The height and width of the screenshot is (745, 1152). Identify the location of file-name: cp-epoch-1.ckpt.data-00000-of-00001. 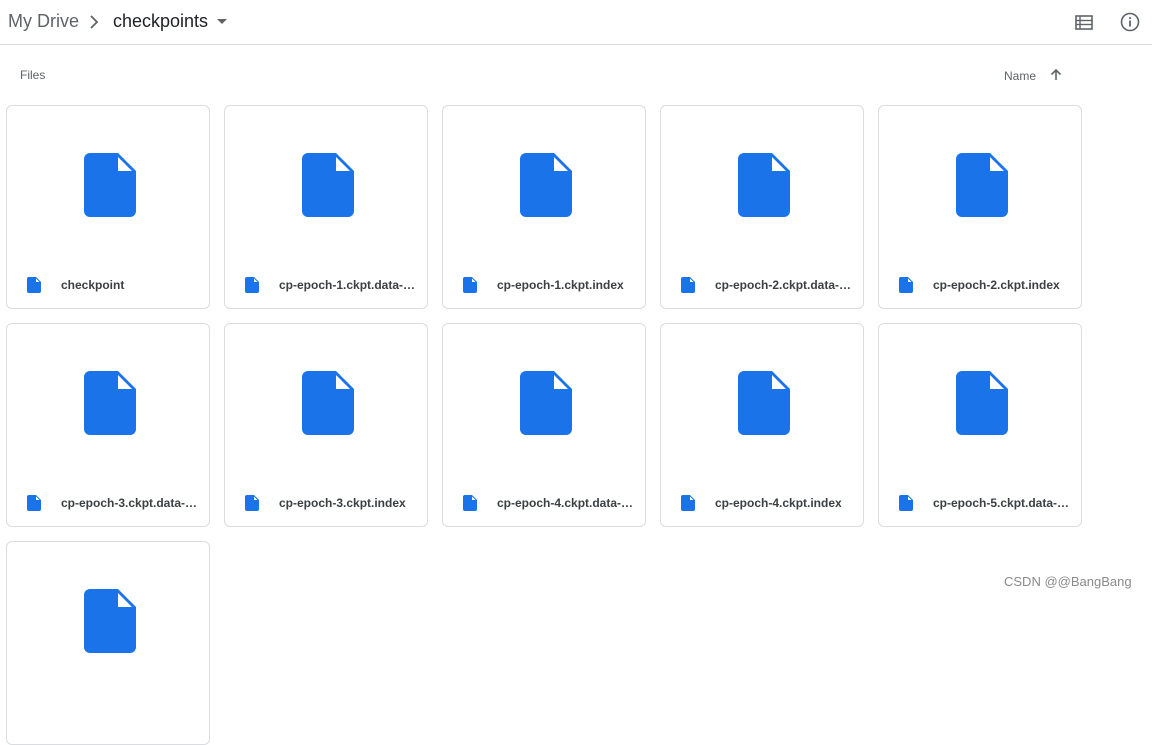
(348, 285).